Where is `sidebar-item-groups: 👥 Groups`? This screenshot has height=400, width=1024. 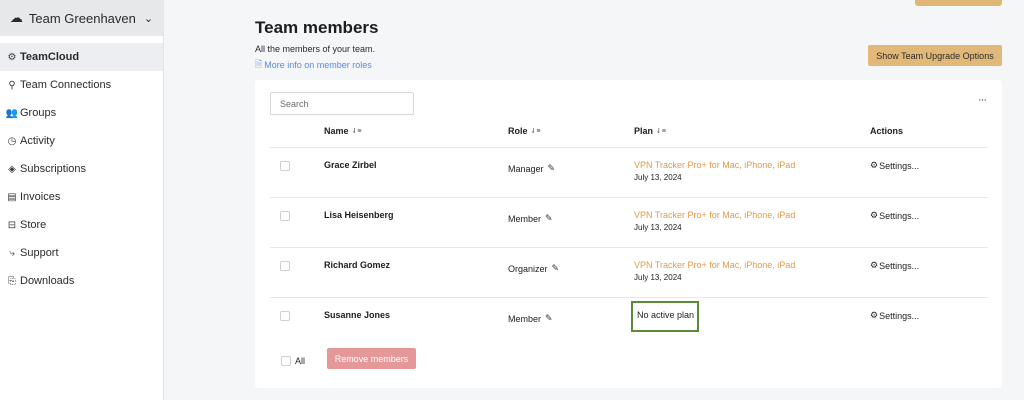 sidebar-item-groups: 👥 Groups is located at coordinates (81, 113).